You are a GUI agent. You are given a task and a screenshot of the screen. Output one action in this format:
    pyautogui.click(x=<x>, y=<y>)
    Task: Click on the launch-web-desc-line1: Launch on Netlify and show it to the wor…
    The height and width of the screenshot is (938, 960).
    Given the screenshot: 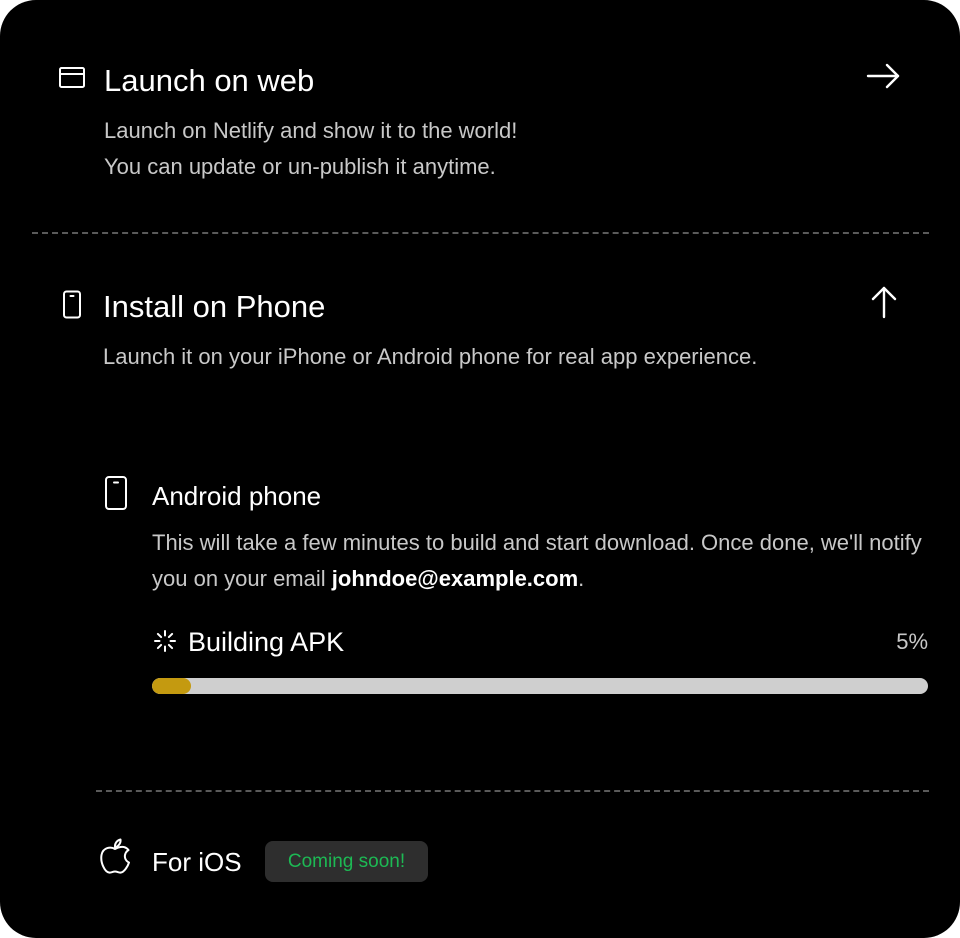 What is the action you would take?
    pyautogui.click(x=311, y=130)
    